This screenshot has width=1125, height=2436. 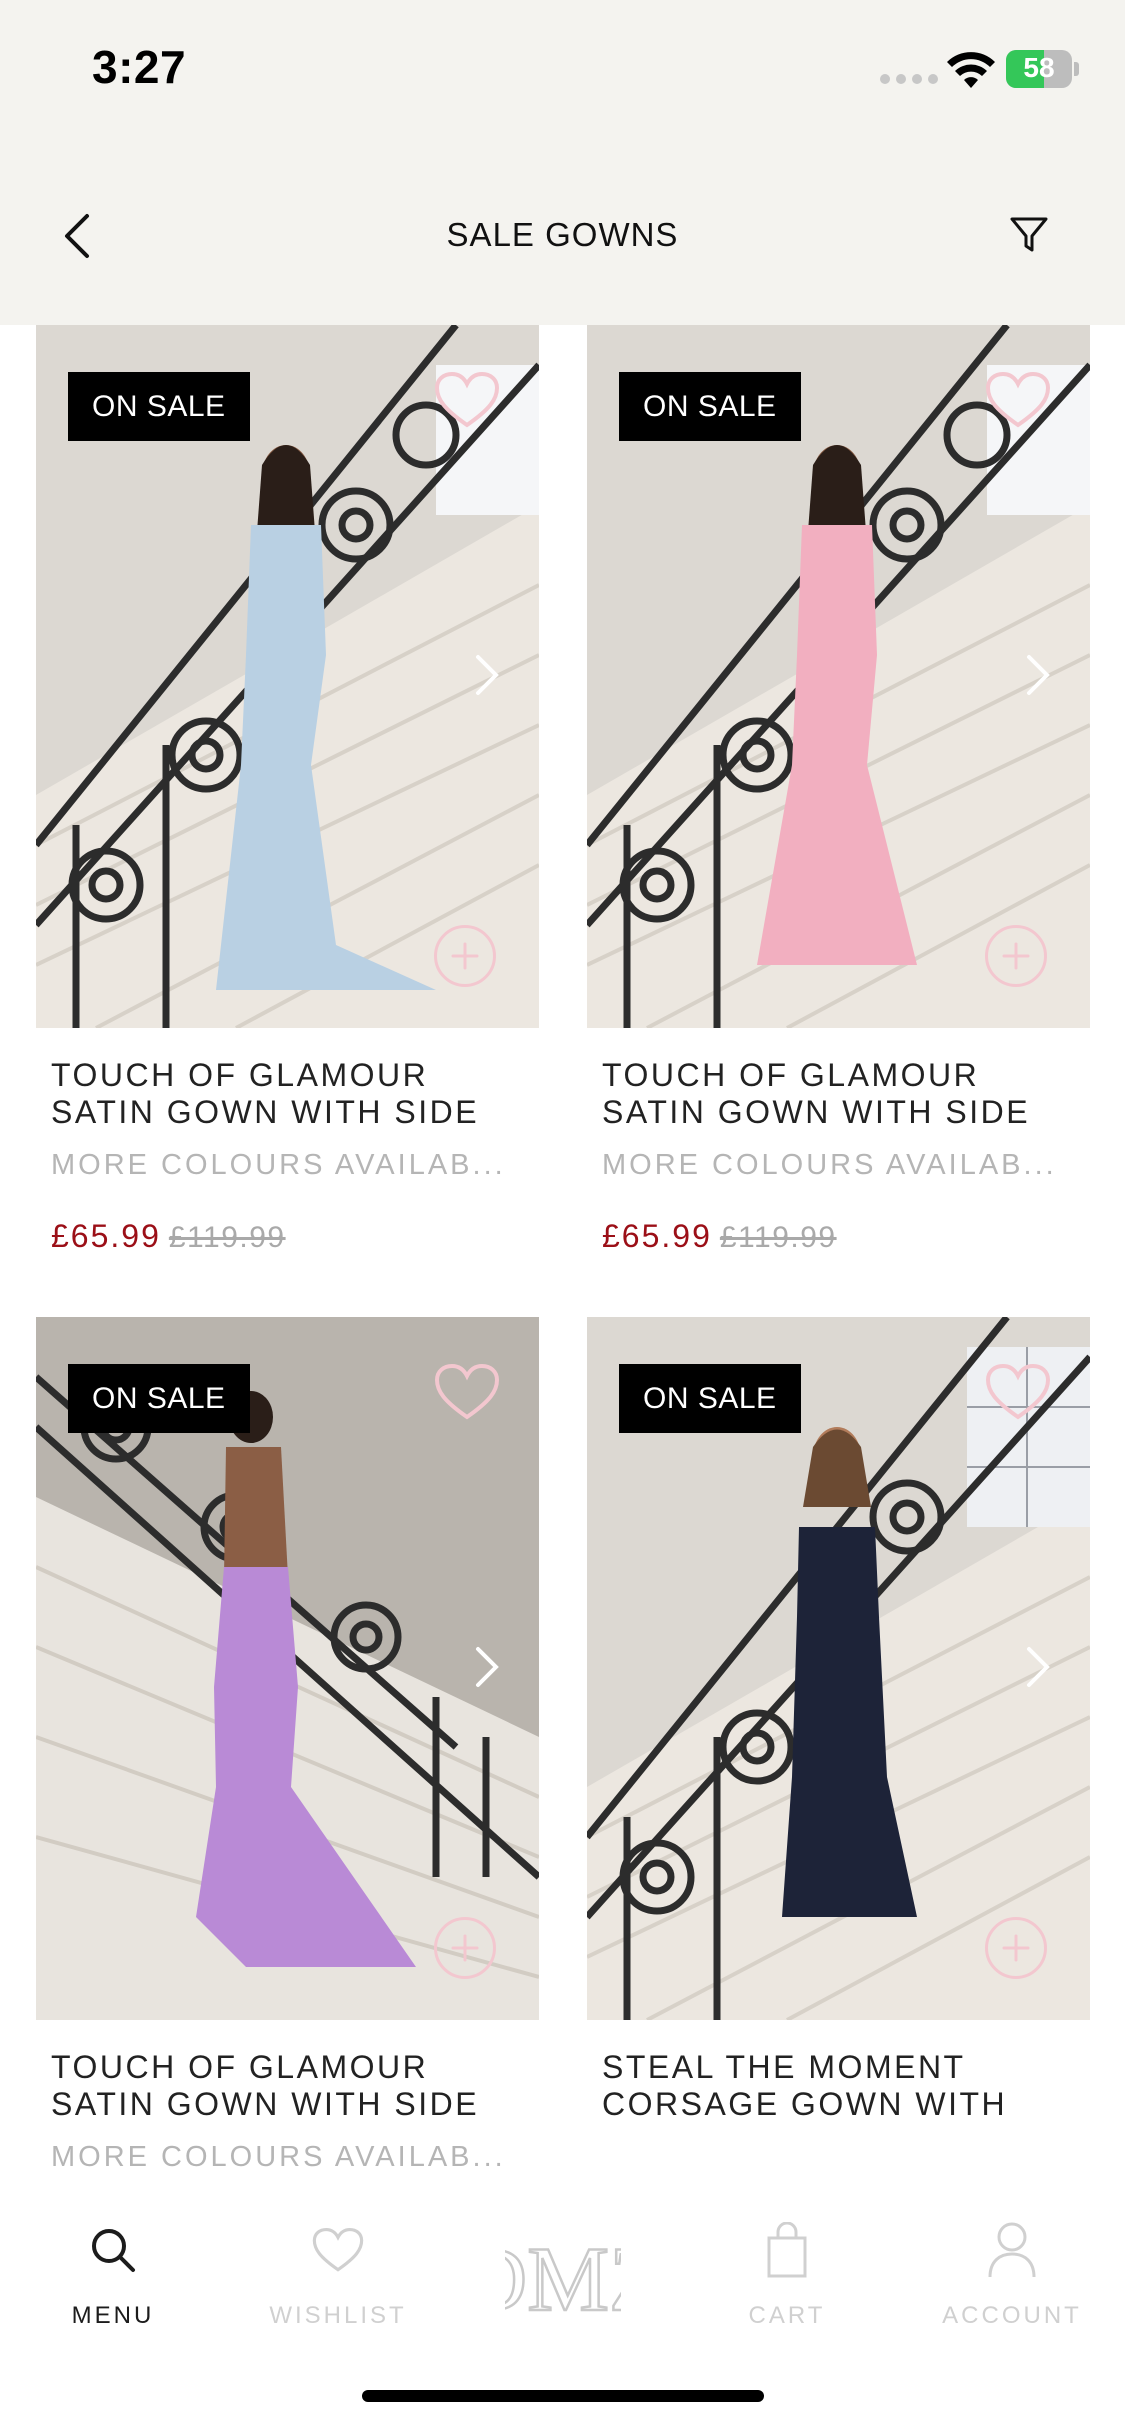 I want to click on battery-percent: 58, so click(x=1039, y=67).